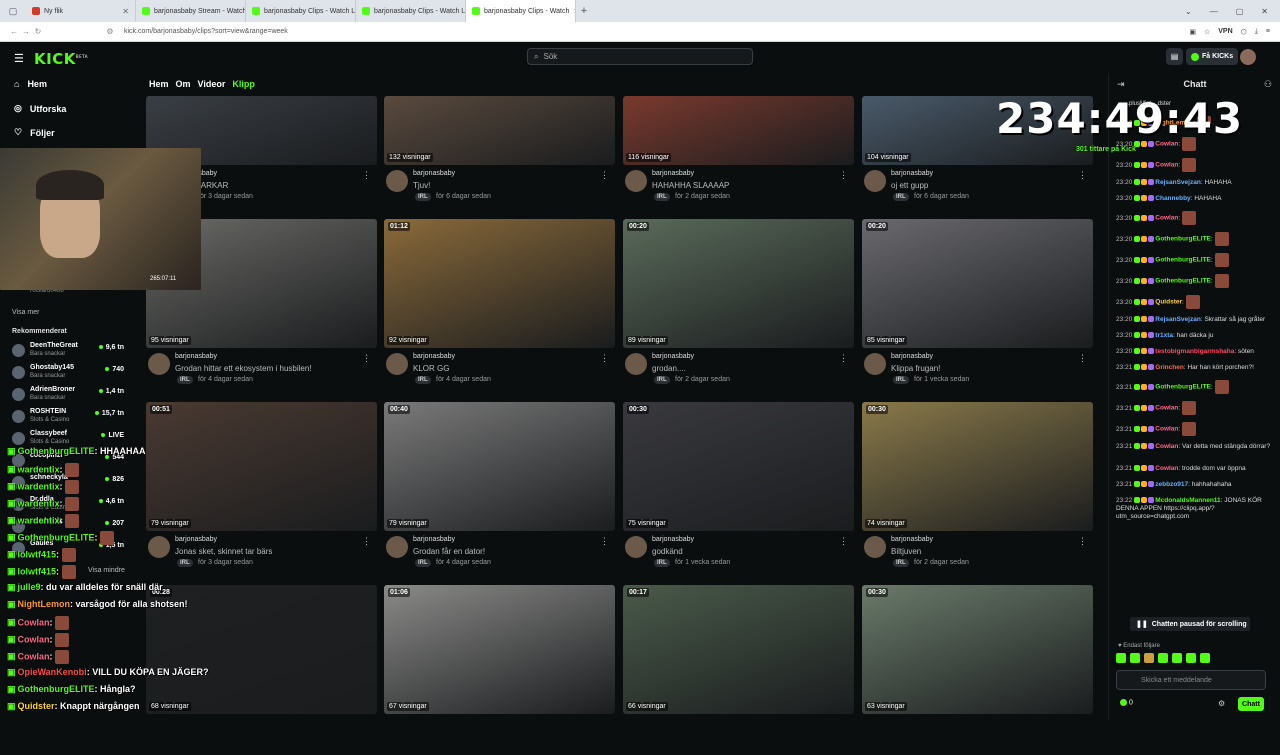 This screenshot has height=755, width=1280. I want to click on kick-logo: KICKBETA, so click(61, 59).